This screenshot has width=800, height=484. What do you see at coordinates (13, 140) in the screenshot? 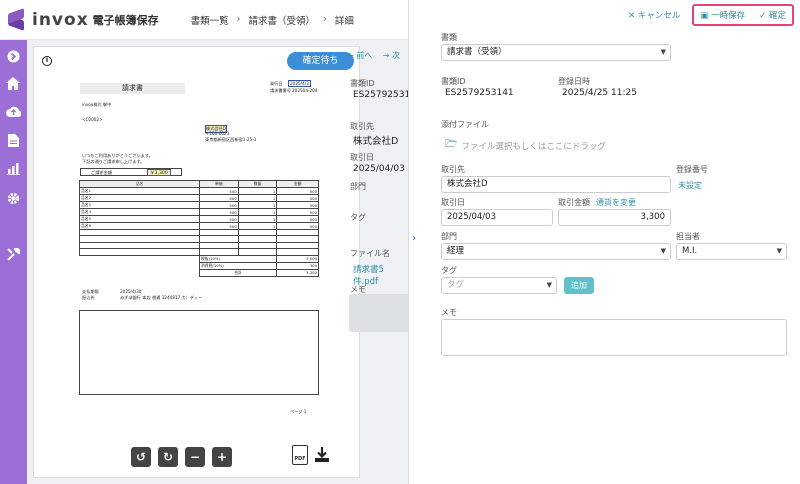
I see `document-icon` at bounding box center [13, 140].